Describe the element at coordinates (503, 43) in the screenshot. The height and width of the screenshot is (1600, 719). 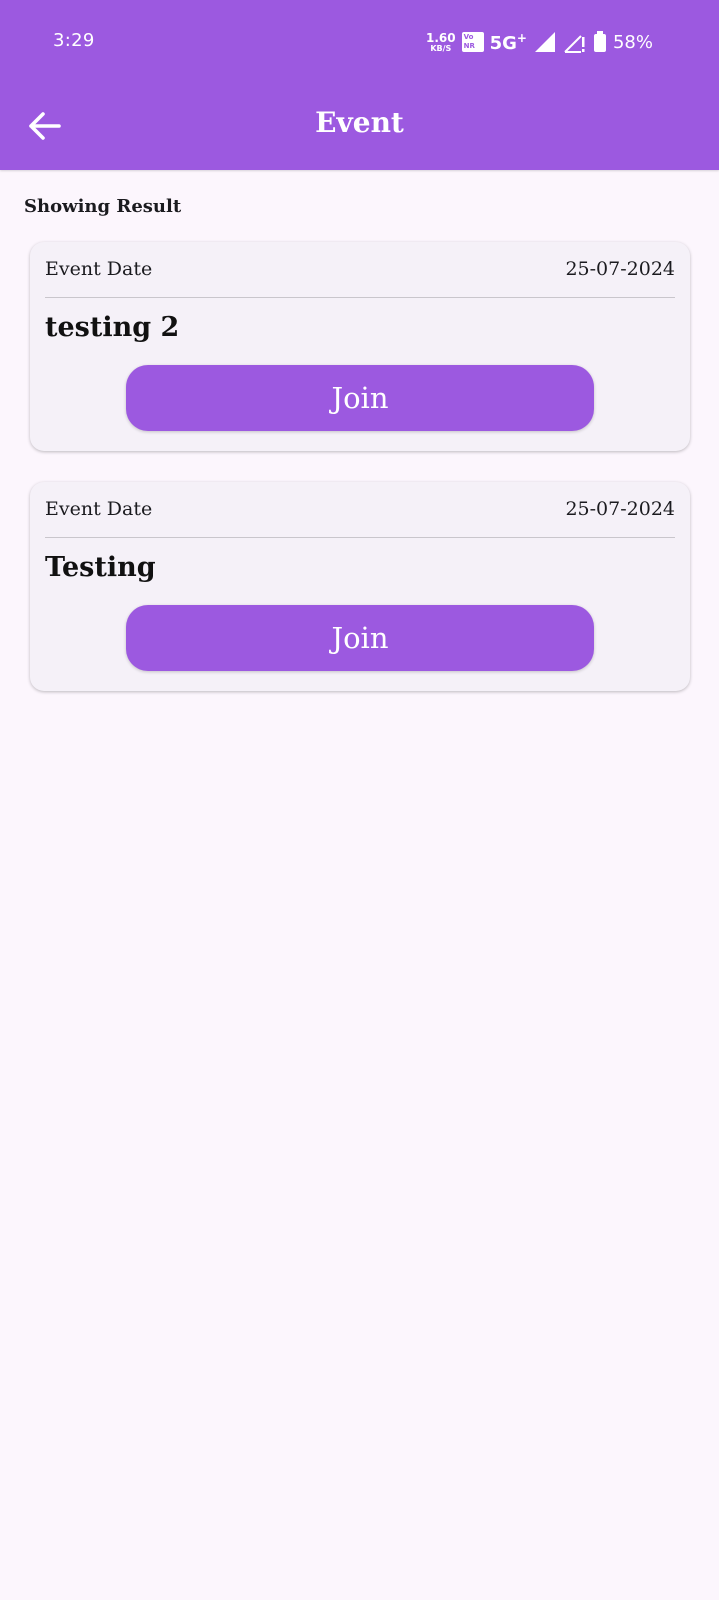
I see `network-type-label: 5G` at that location.